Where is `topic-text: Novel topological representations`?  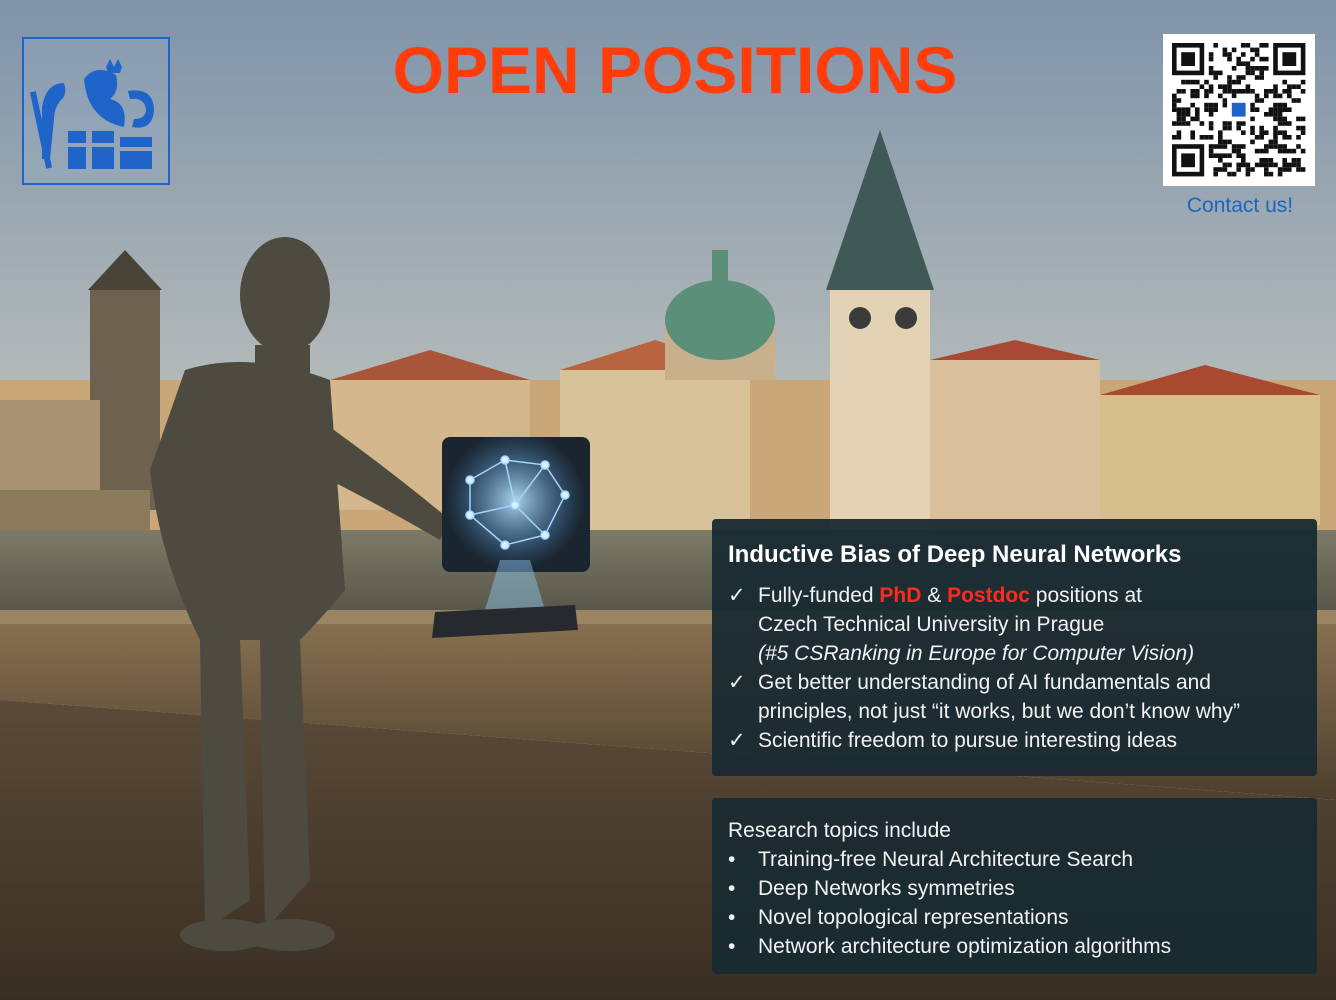 topic-text: Novel topological representations is located at coordinates (913, 917).